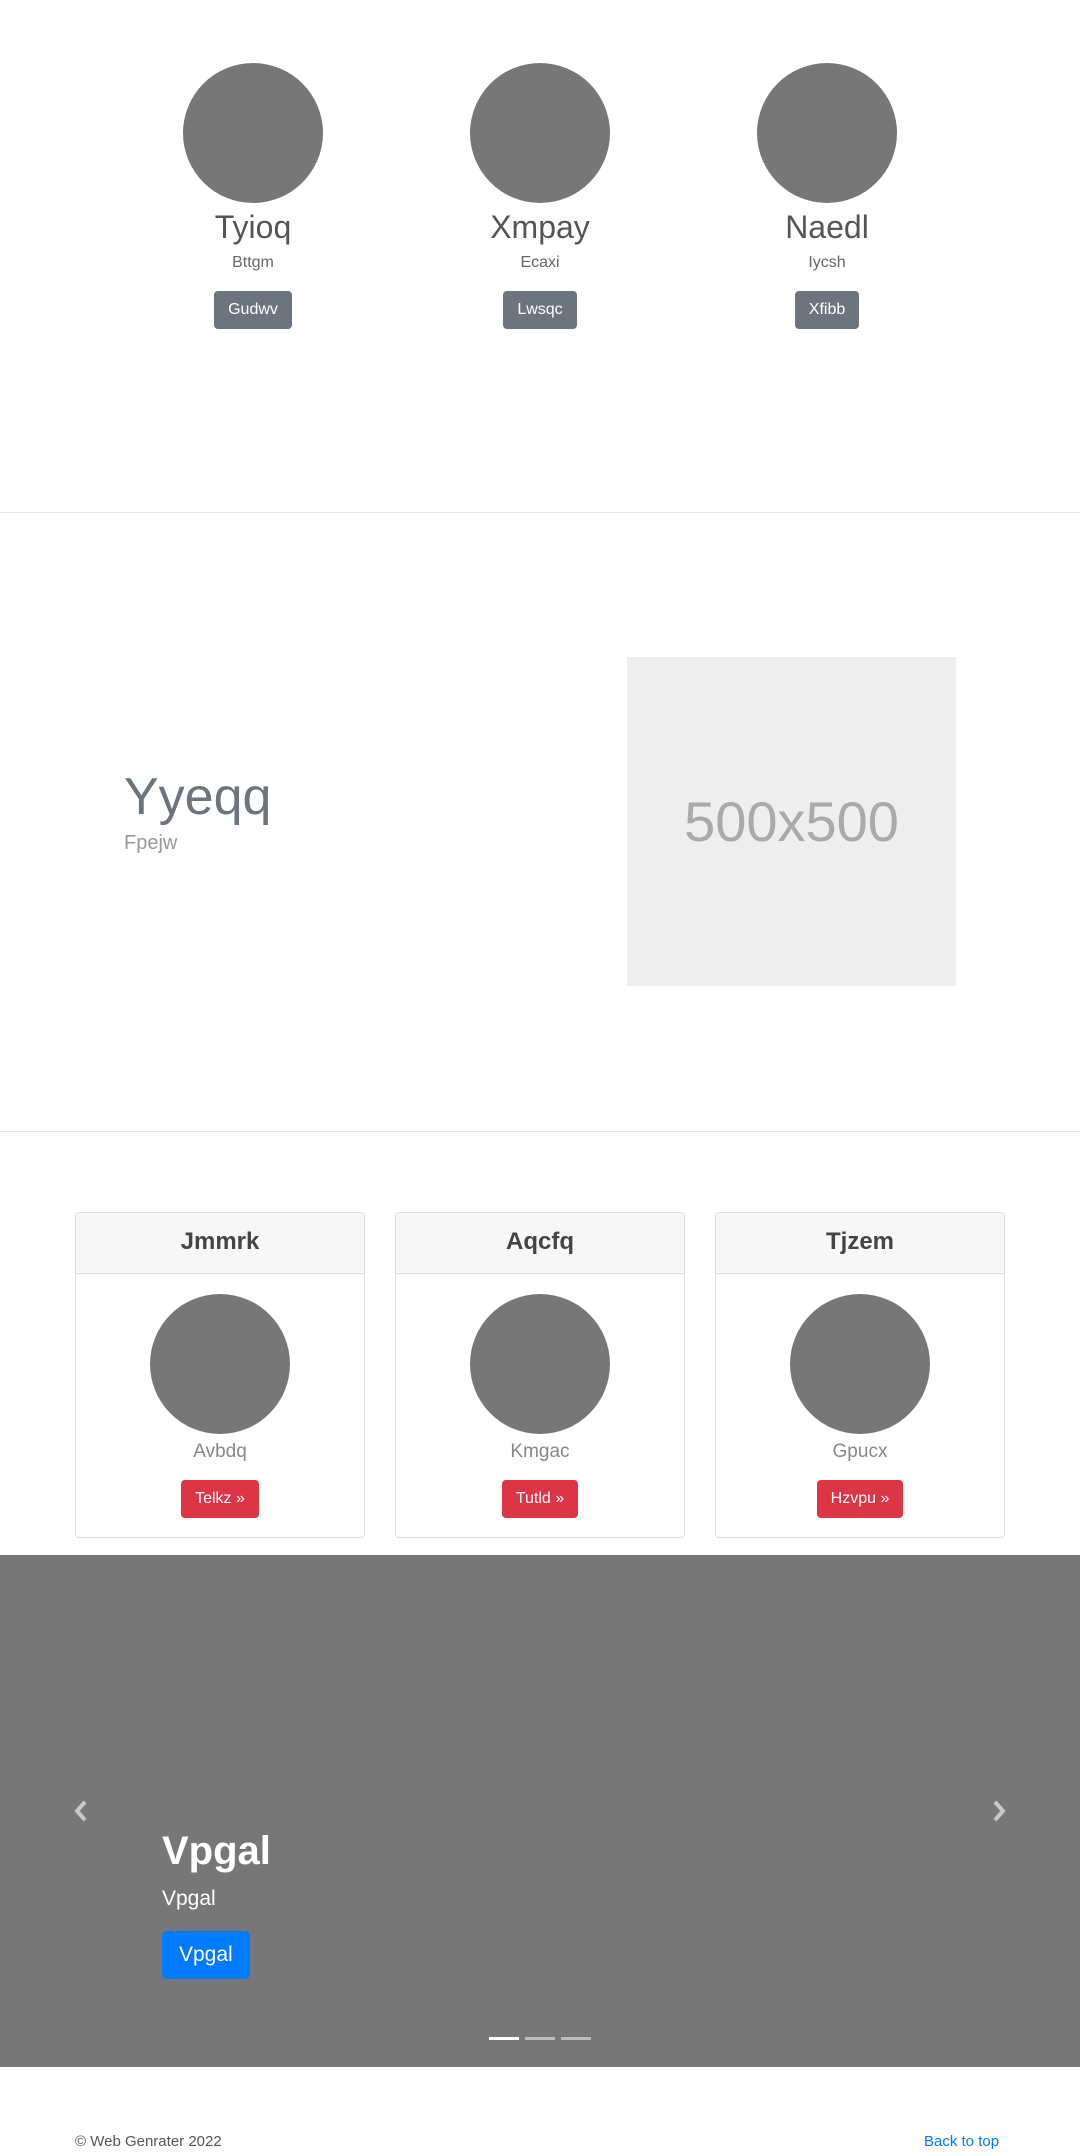 The height and width of the screenshot is (2155, 1080). I want to click on carousel-caption-button: Vpgal, so click(206, 1955).